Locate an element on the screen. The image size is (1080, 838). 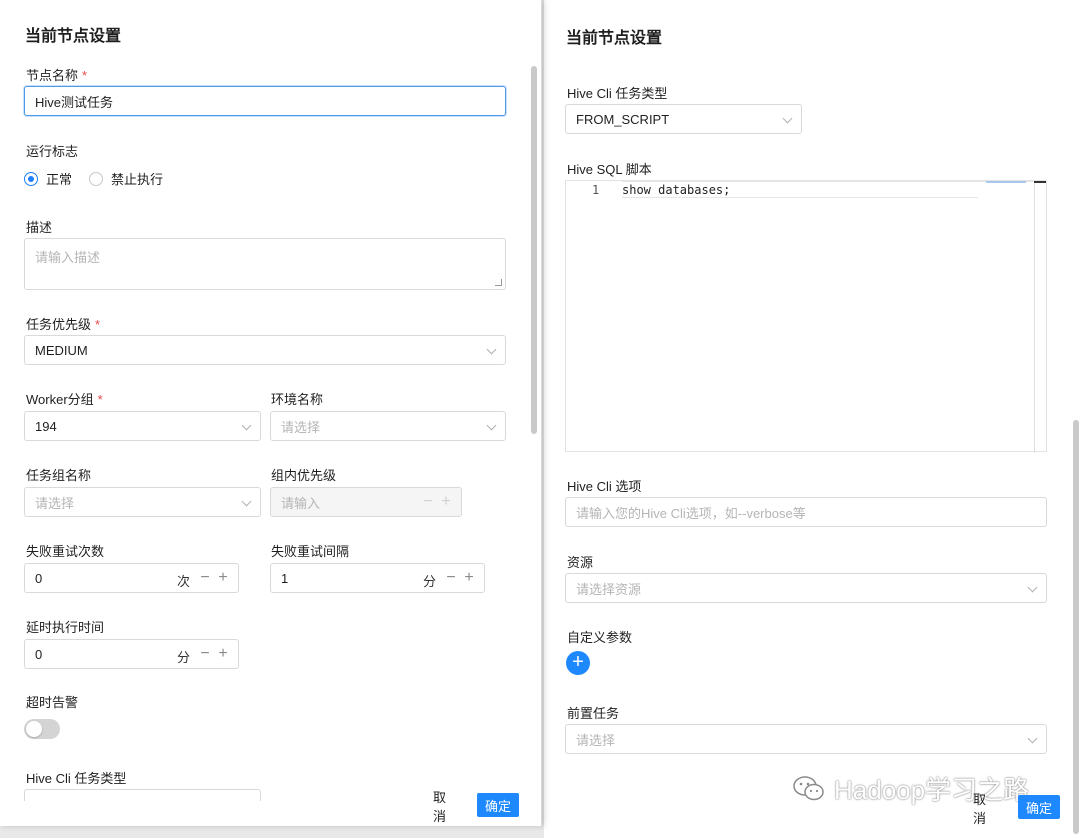
group-priority-label: 组内优先级 is located at coordinates (304, 475).